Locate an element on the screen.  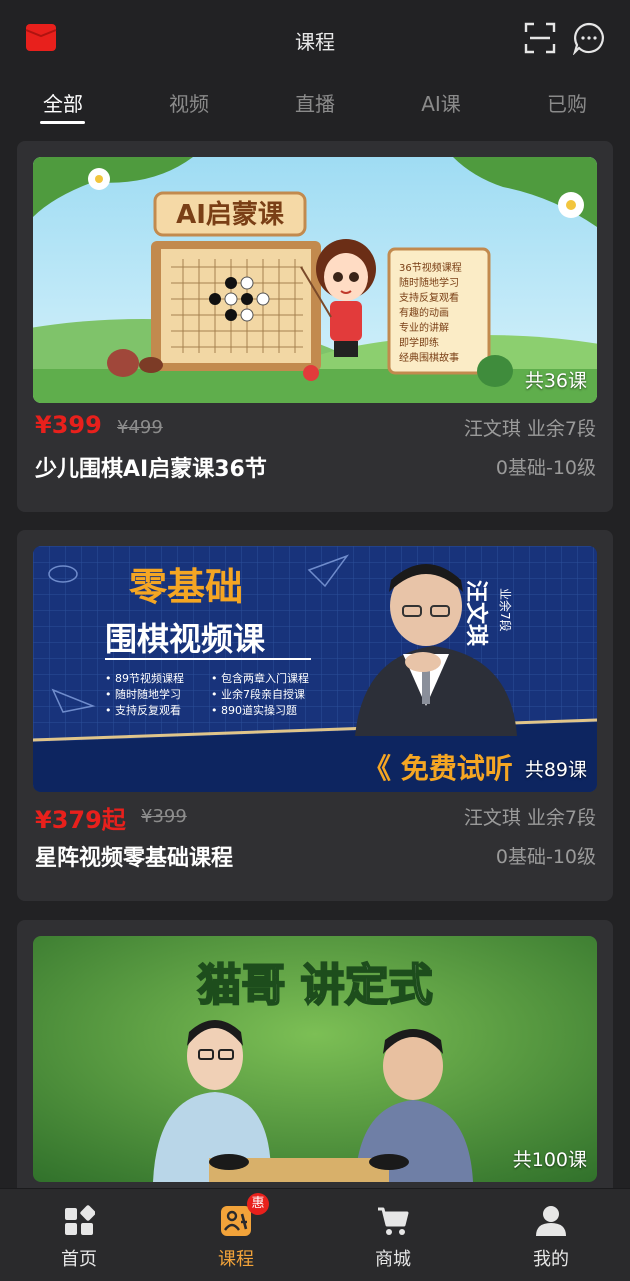
nav-label-home: 首页 is located at coordinates (79, 1259).